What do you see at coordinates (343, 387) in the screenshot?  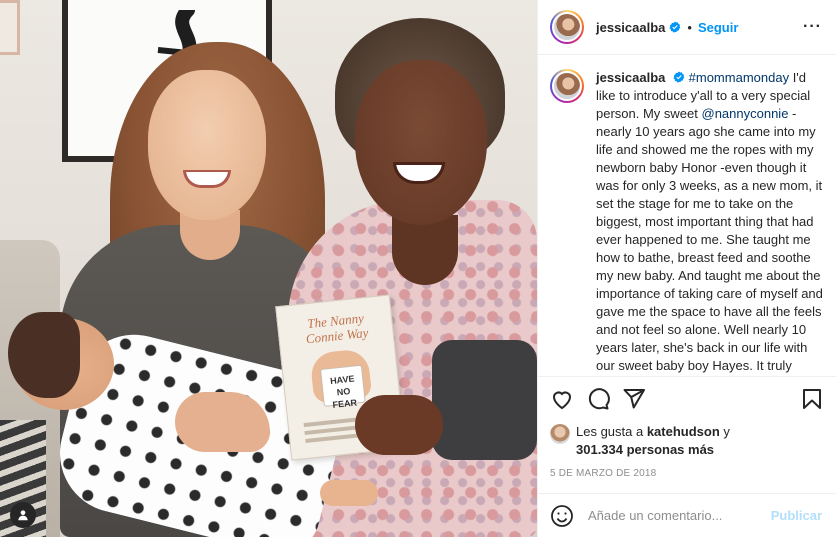 I see `book-badge: HAVE NO FEAR` at bounding box center [343, 387].